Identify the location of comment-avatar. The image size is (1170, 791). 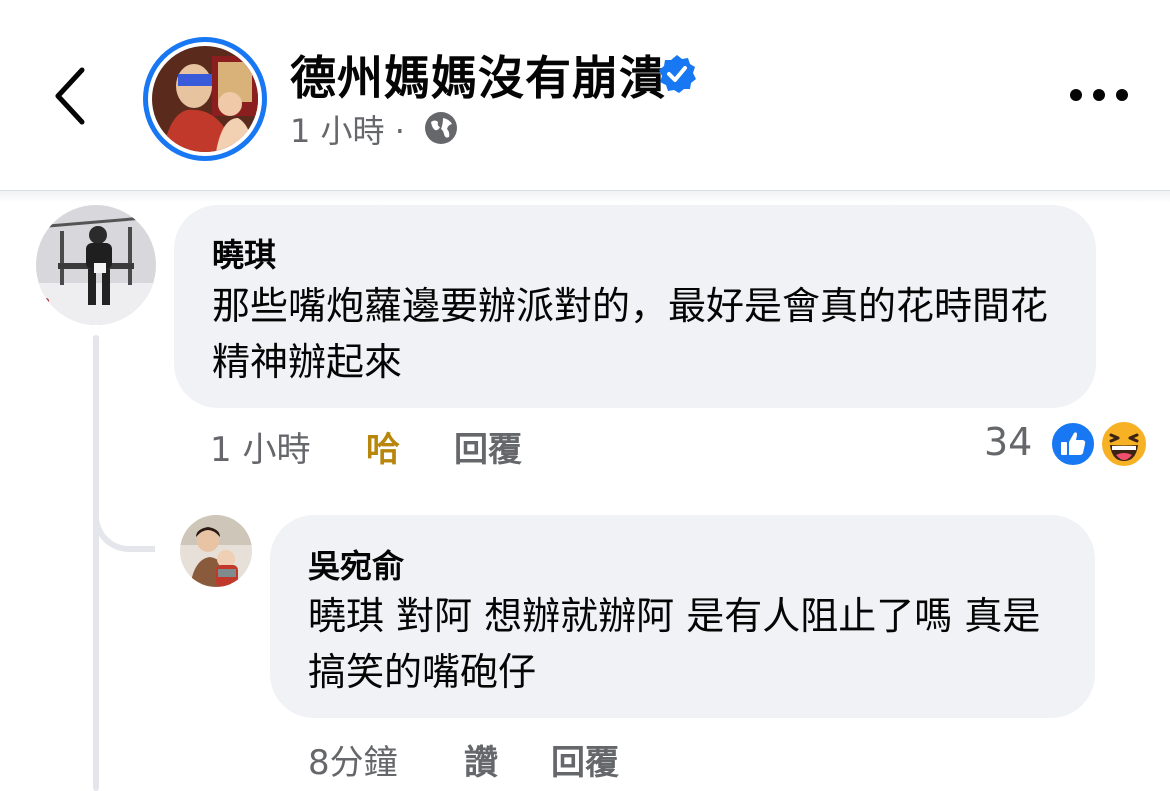
(96, 265).